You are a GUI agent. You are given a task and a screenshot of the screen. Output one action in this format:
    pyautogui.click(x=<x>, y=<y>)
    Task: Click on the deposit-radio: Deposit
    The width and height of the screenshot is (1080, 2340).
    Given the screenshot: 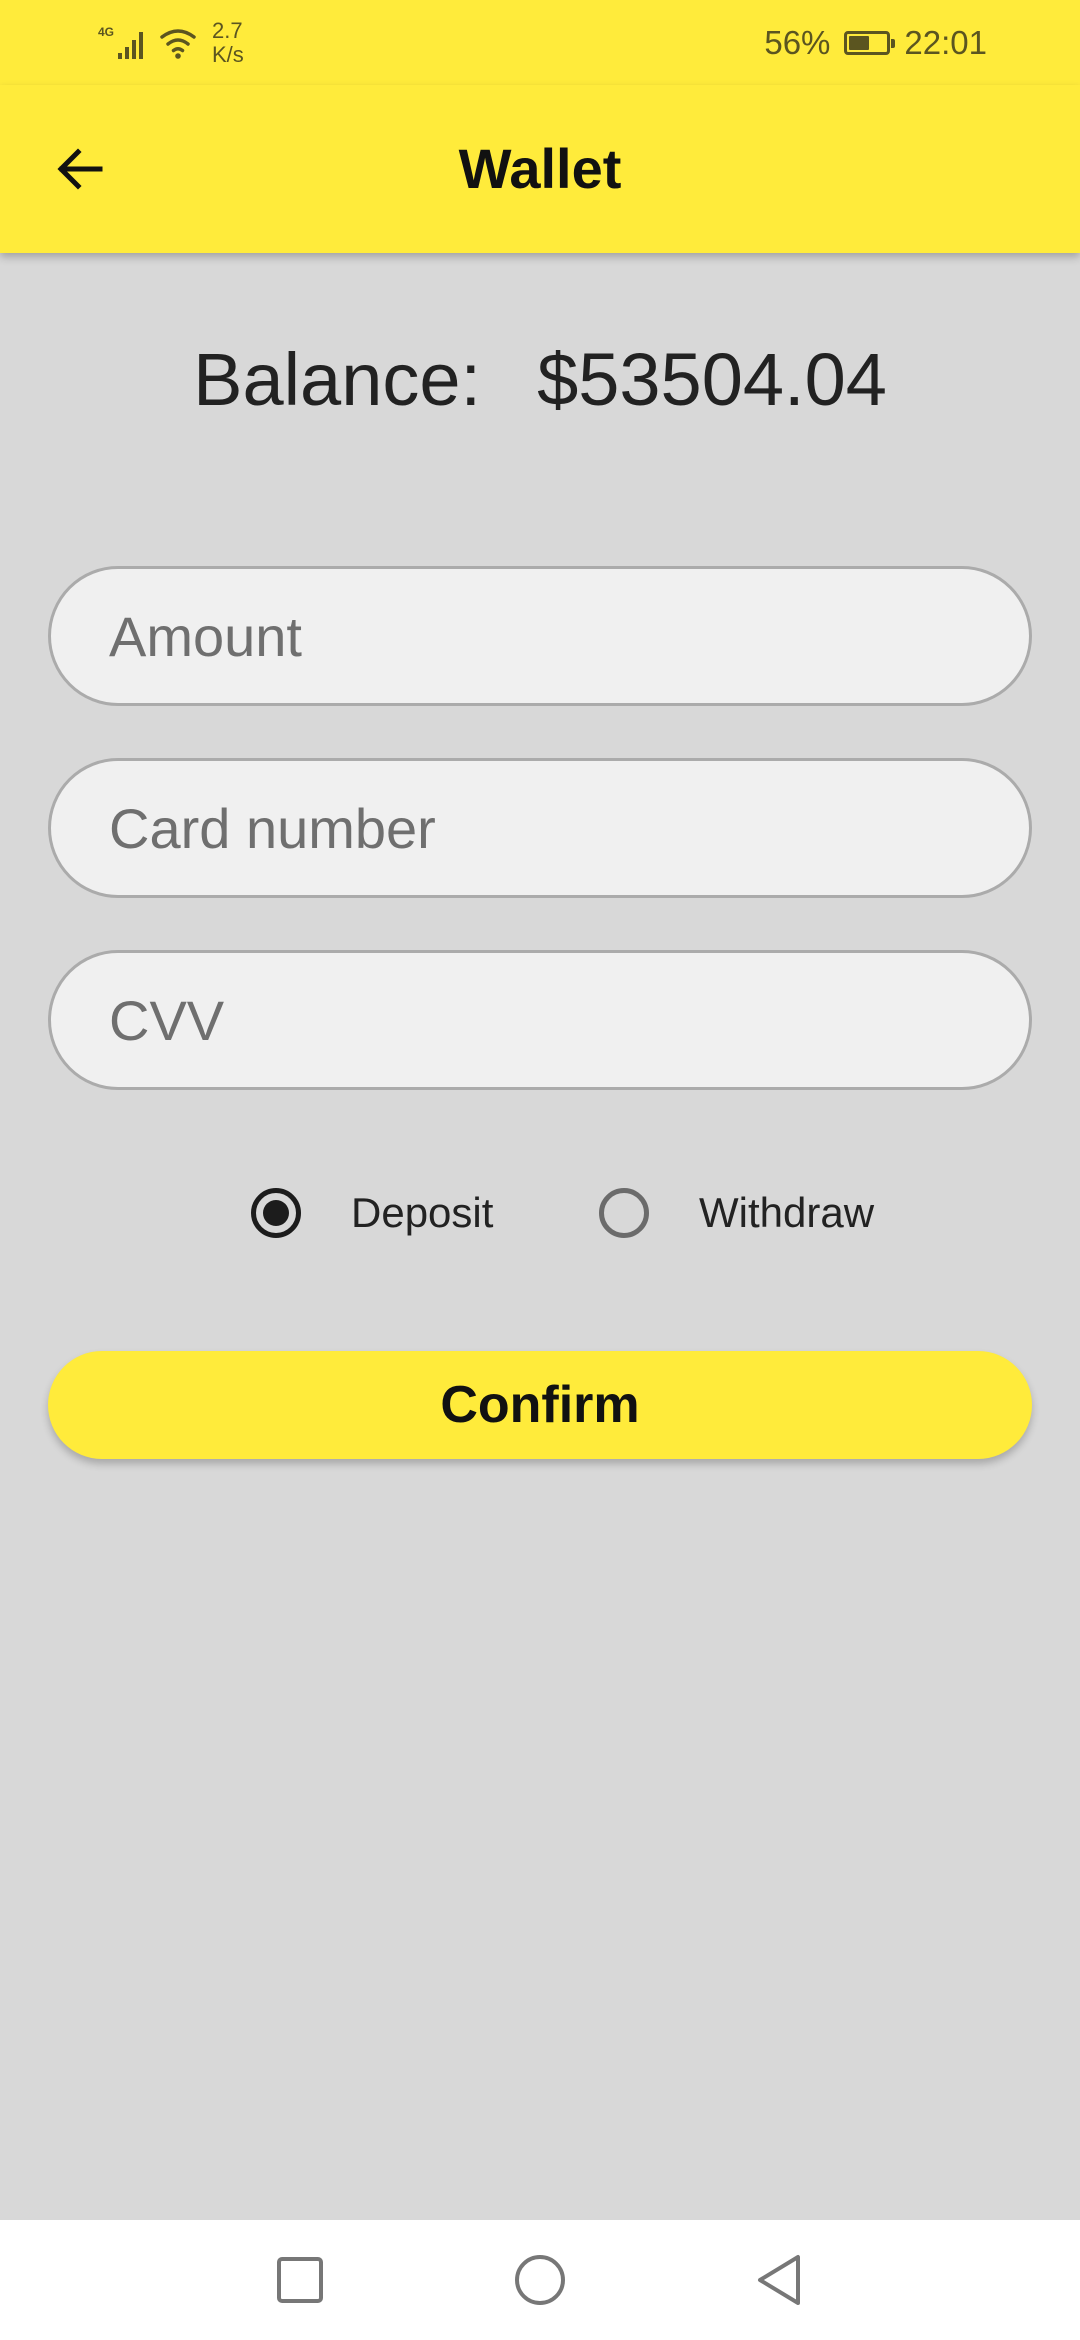 What is the action you would take?
    pyautogui.click(x=372, y=1213)
    